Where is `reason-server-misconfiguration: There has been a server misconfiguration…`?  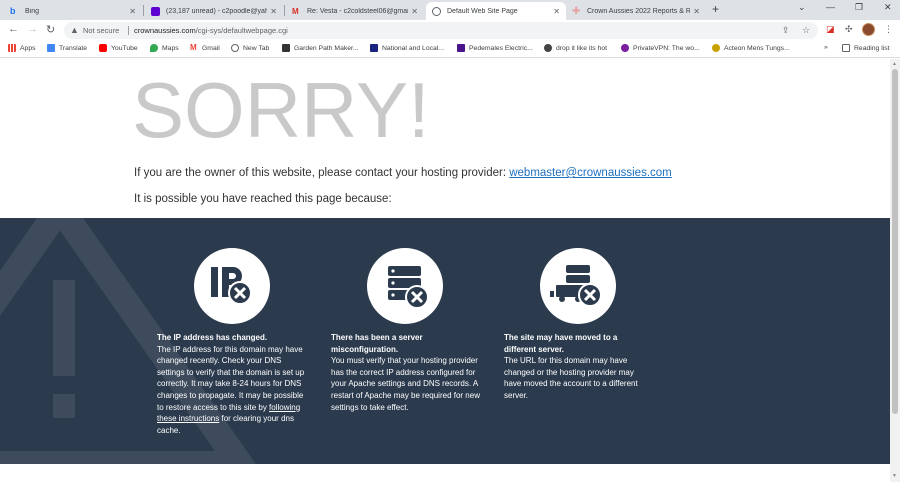 reason-server-misconfiguration: There has been a server misconfiguration… is located at coordinates (406, 372).